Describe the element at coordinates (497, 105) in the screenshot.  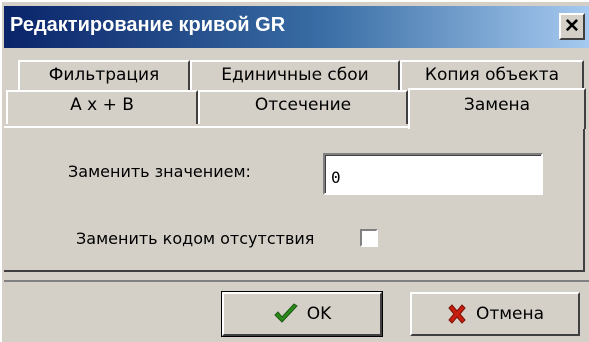
I see `tab-replace-label: Замена` at that location.